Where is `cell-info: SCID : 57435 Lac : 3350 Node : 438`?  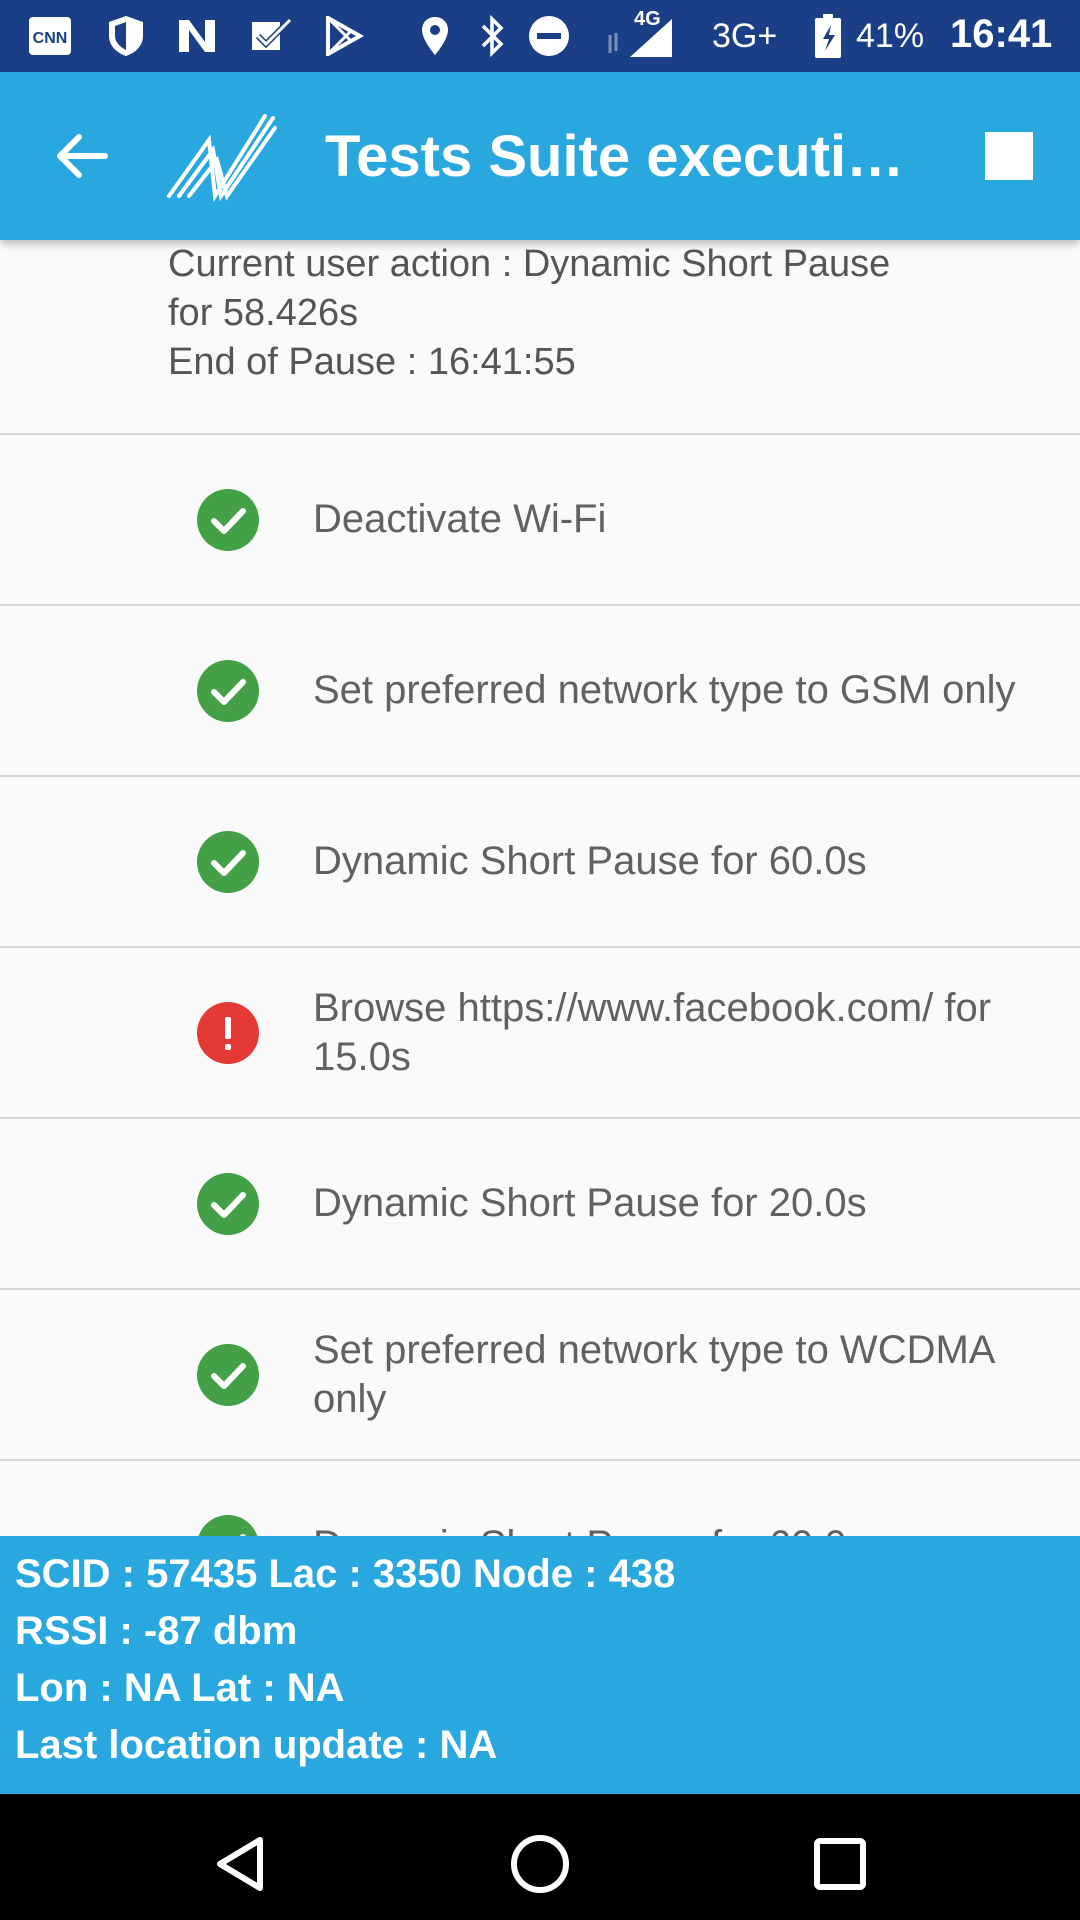
cell-info: SCID : 57435 Lac : 3350 Node : 438 is located at coordinates (345, 1574).